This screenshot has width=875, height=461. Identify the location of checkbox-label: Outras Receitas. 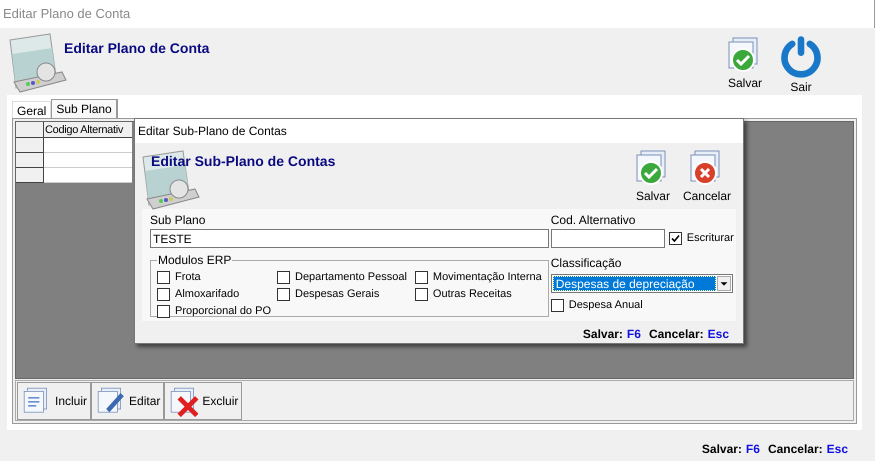
(472, 294).